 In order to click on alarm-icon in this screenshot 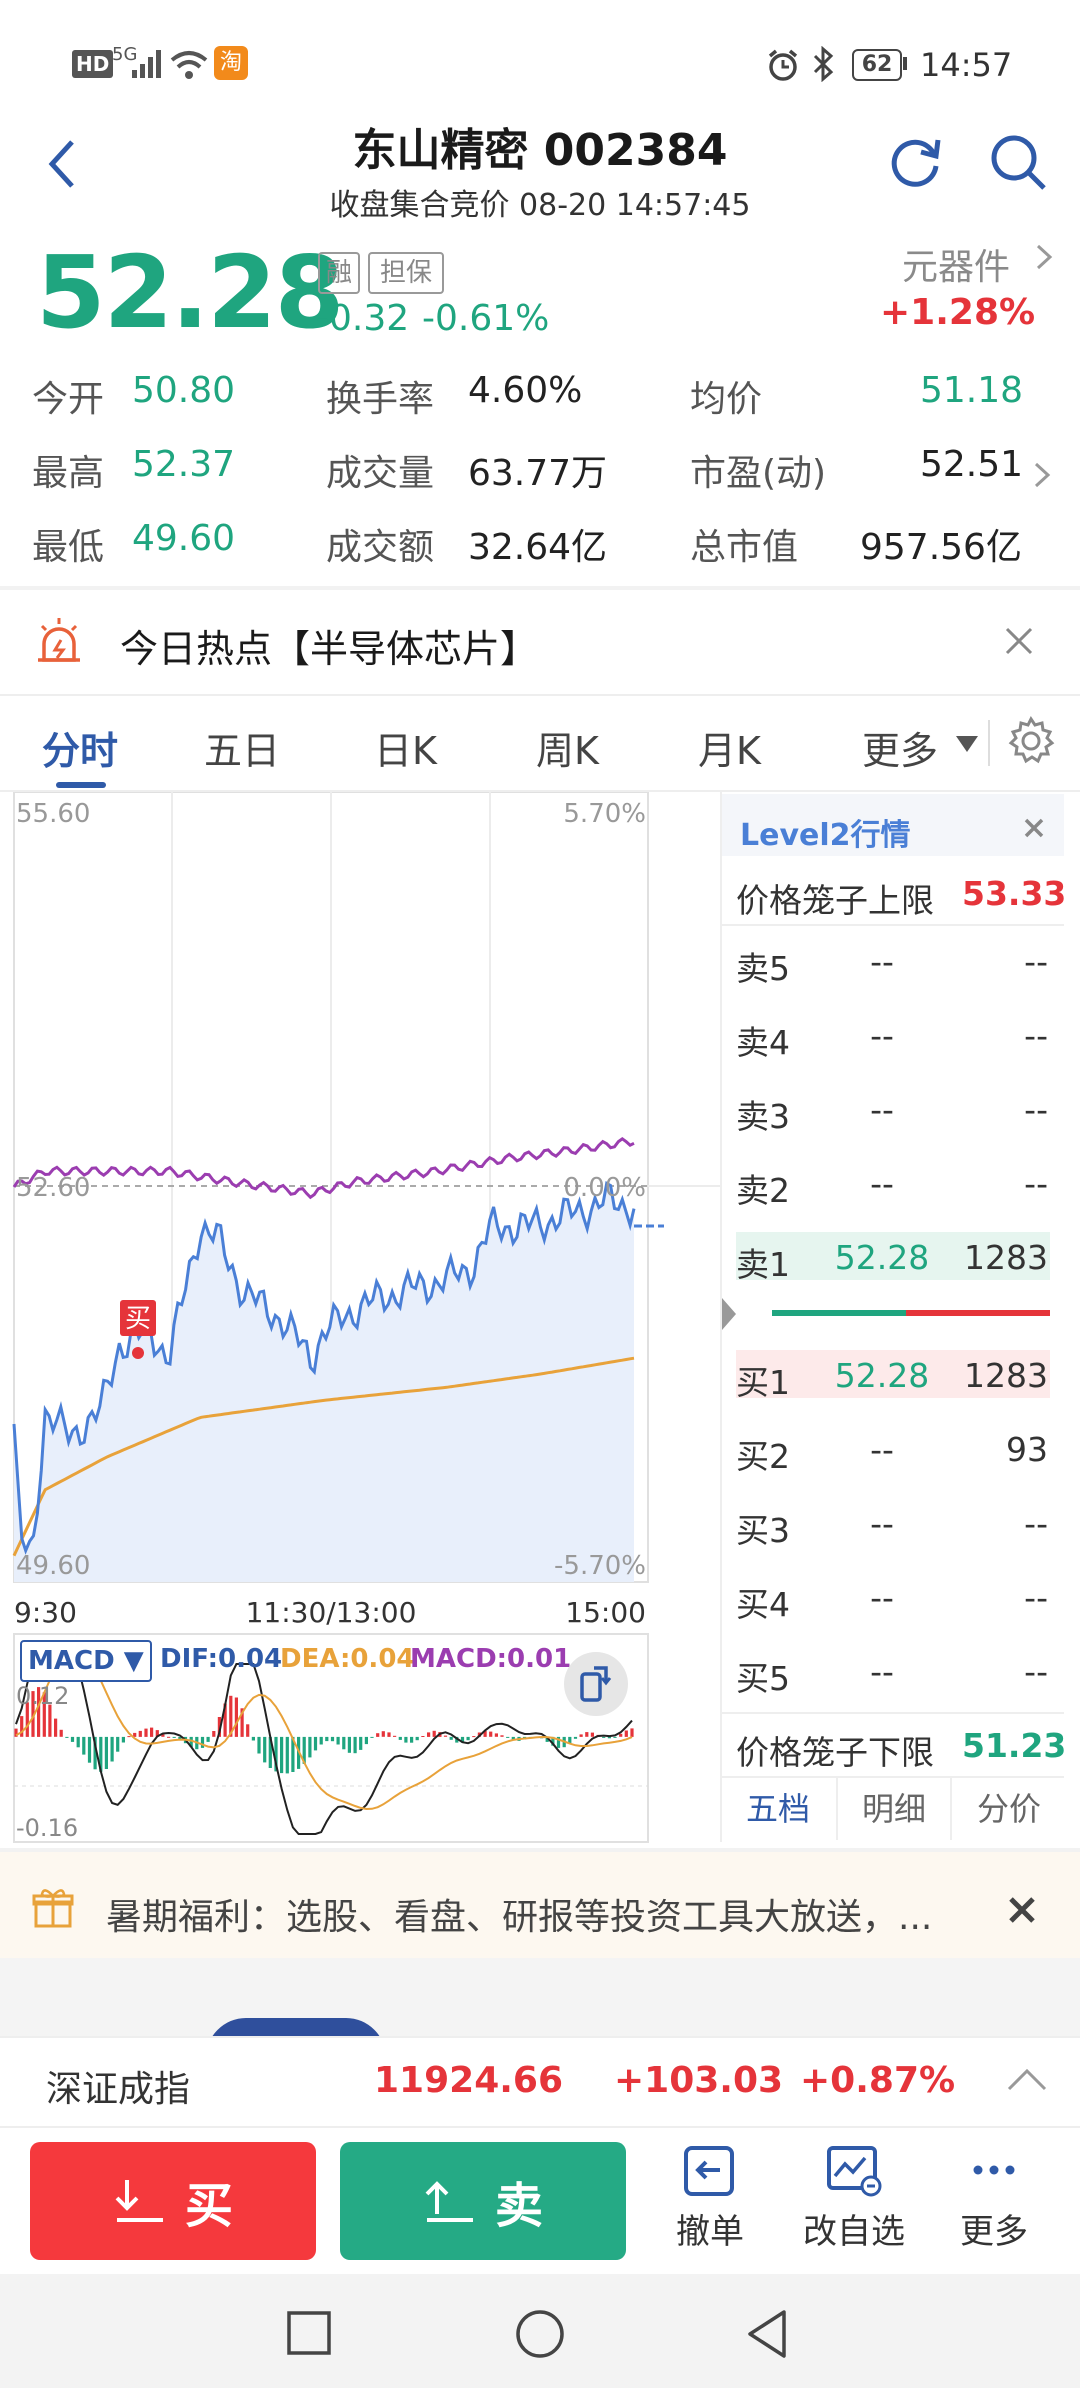, I will do `click(783, 65)`.